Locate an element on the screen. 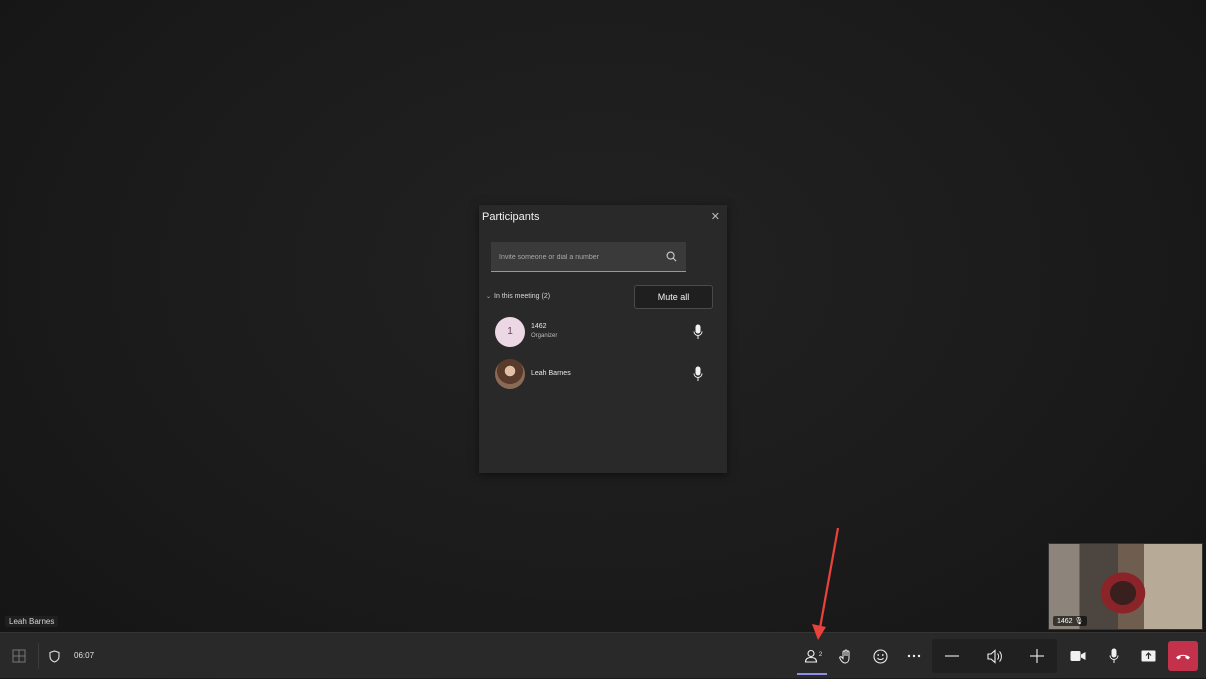 This screenshot has height=679, width=1206. more-icon is located at coordinates (914, 656).